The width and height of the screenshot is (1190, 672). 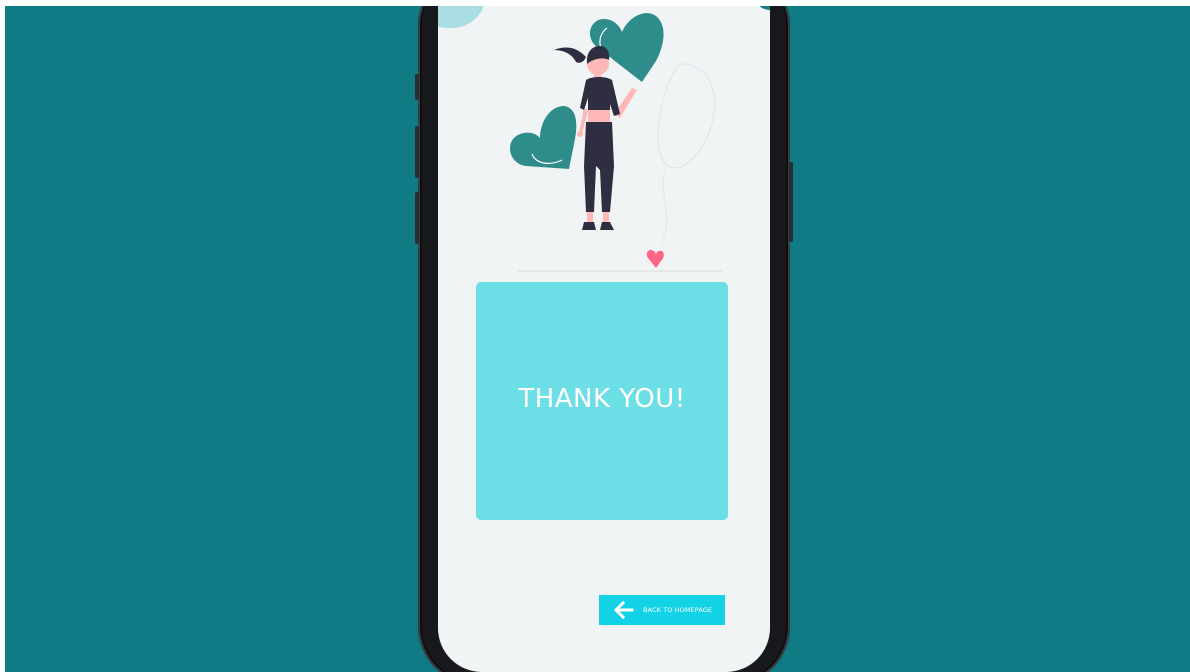 I want to click on arrow-left-icon, so click(x=623, y=610).